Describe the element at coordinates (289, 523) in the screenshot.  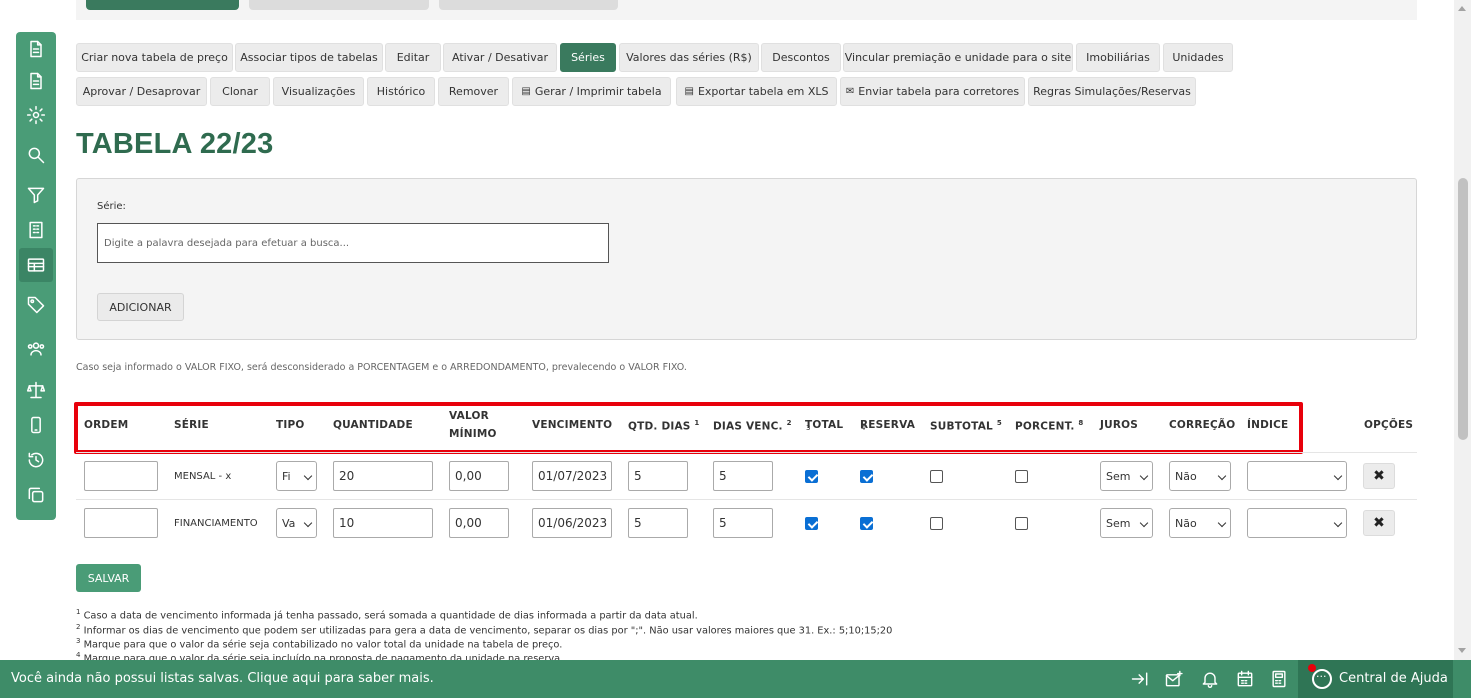
I see `select-value: Va` at that location.